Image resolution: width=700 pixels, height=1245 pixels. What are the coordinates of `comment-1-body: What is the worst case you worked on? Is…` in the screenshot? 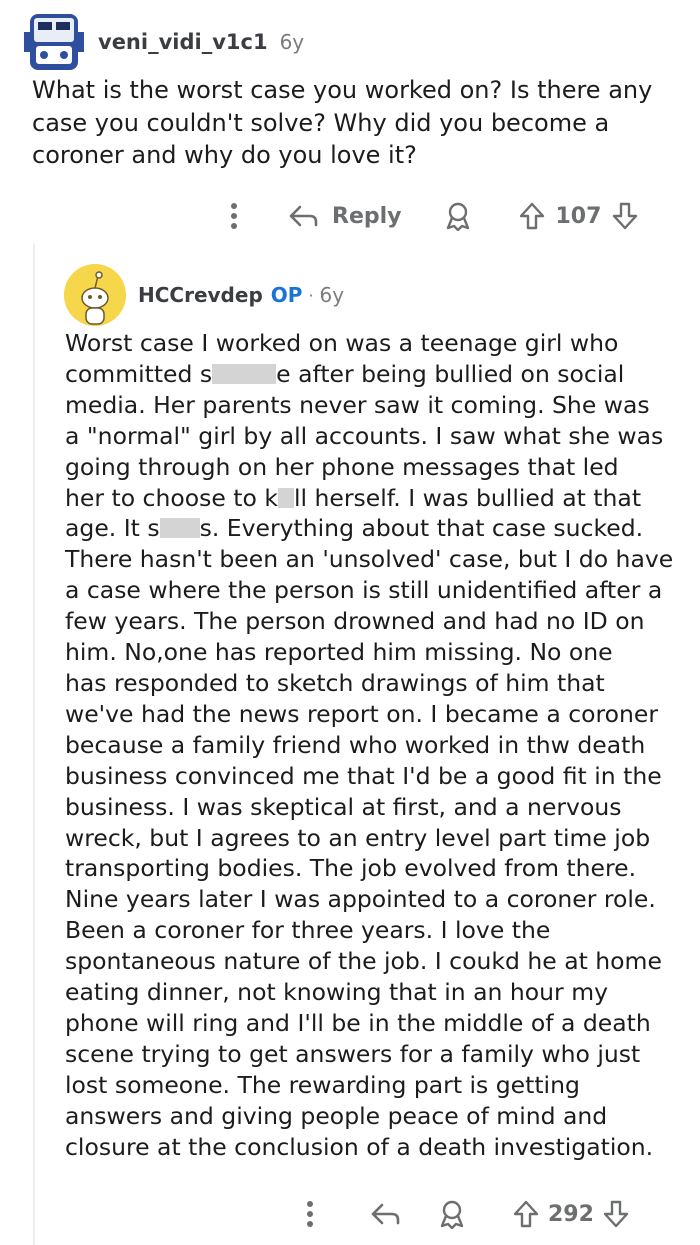 It's located at (352, 123).